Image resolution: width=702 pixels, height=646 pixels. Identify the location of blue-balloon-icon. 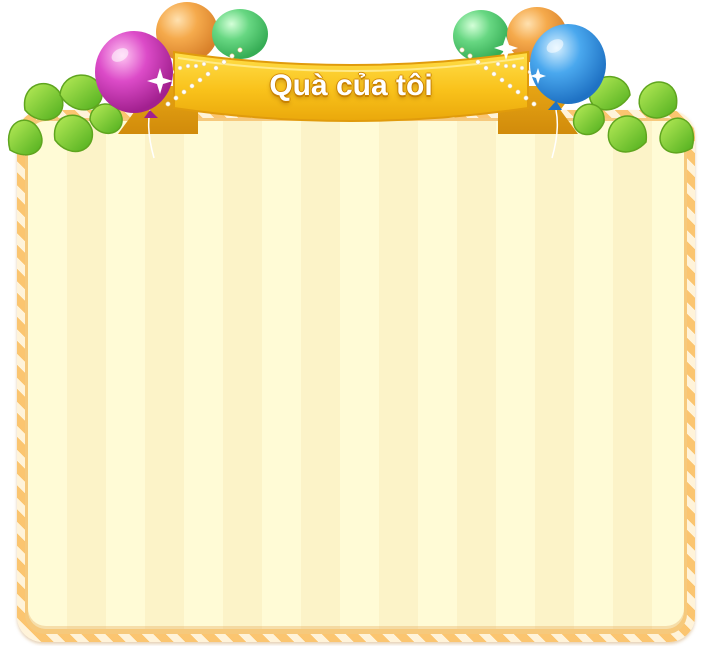
(568, 91).